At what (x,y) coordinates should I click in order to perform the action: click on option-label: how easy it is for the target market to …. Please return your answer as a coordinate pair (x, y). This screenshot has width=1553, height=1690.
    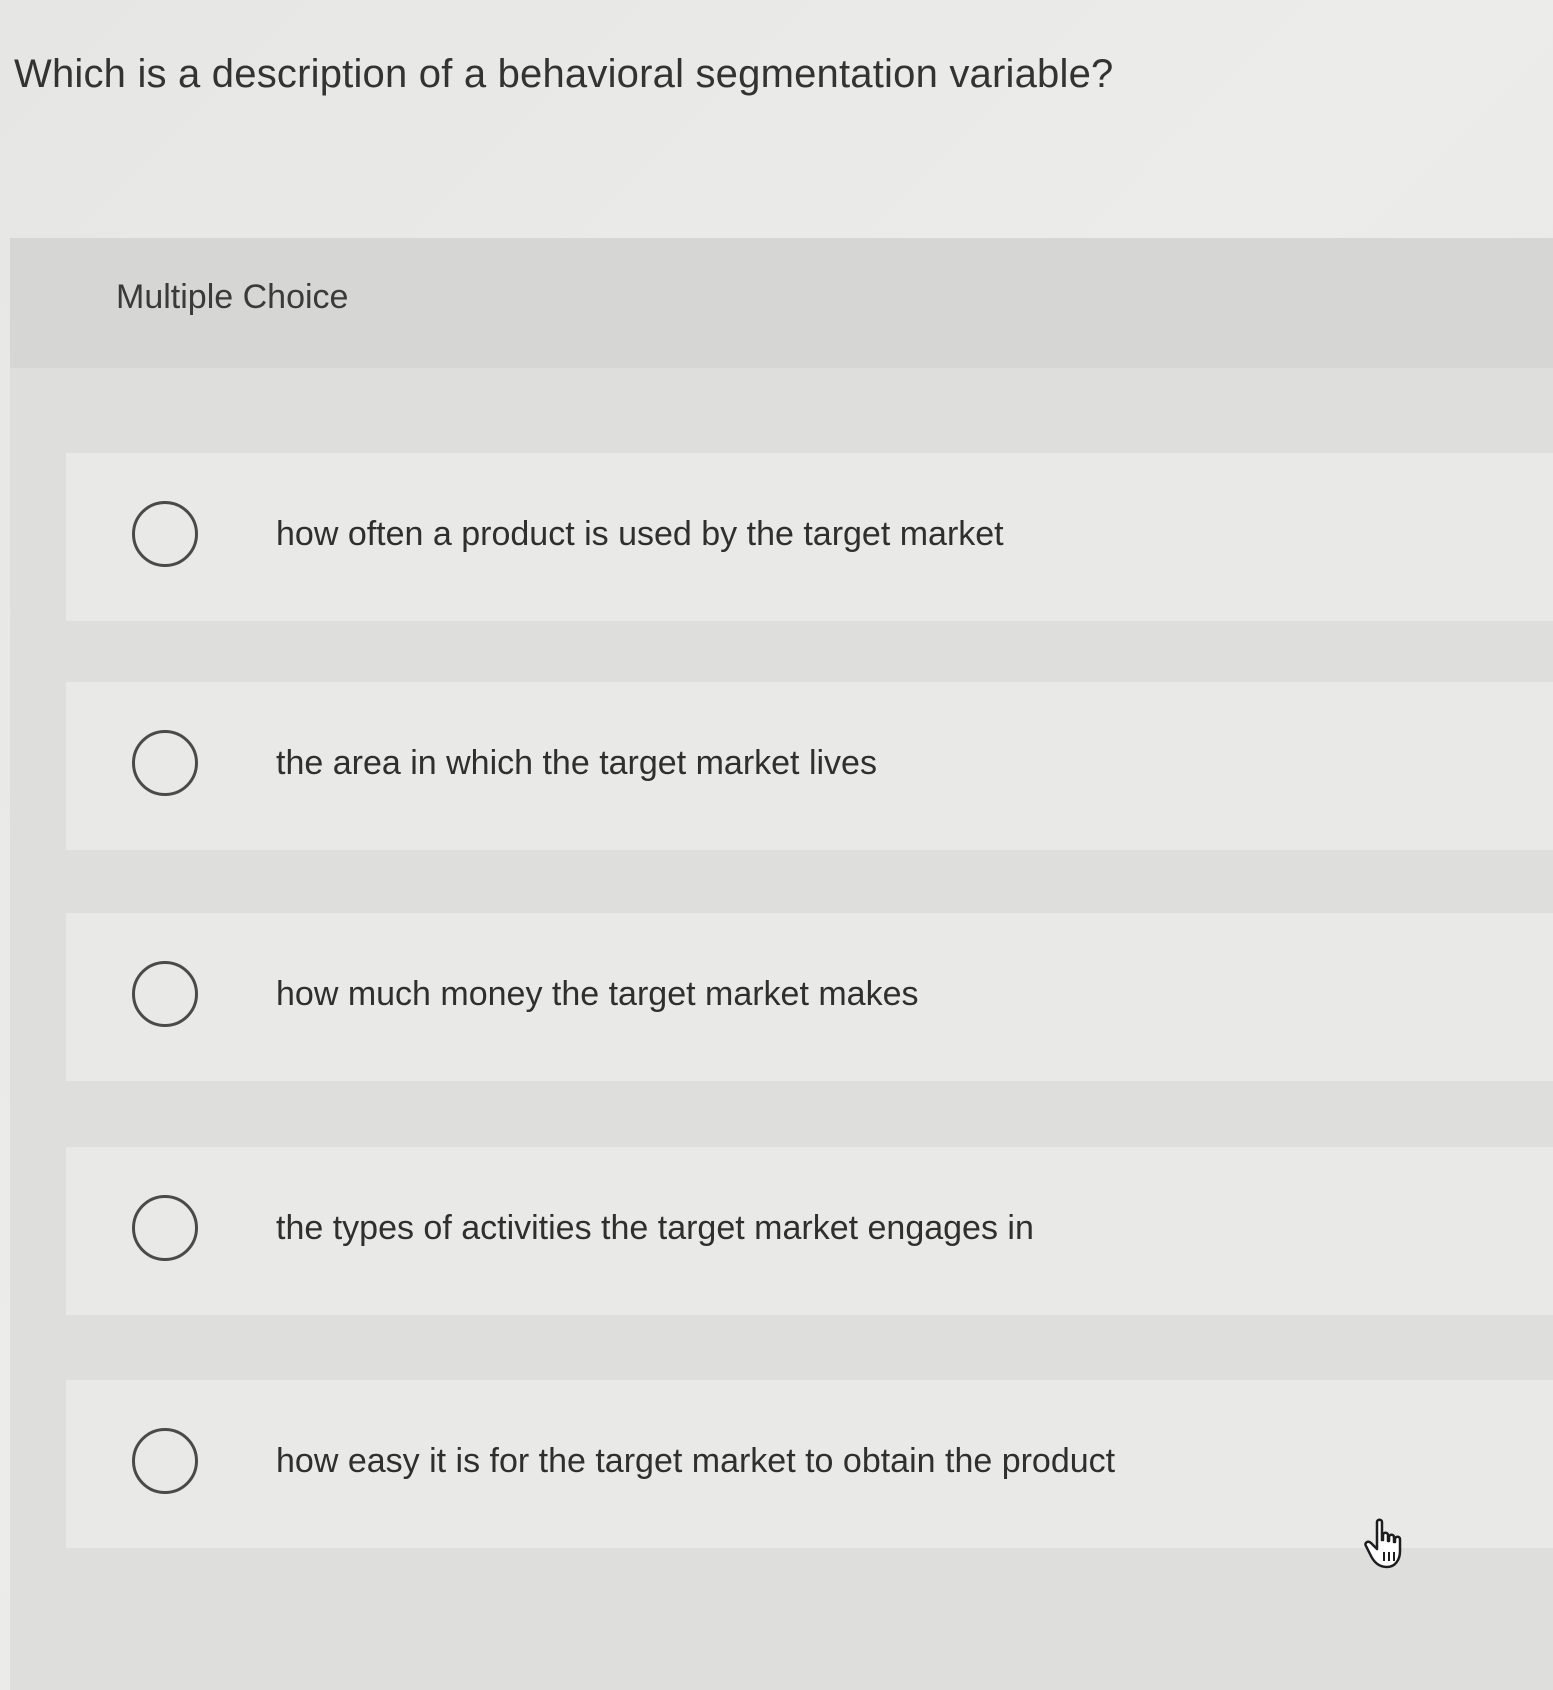
    Looking at the image, I should click on (696, 1461).